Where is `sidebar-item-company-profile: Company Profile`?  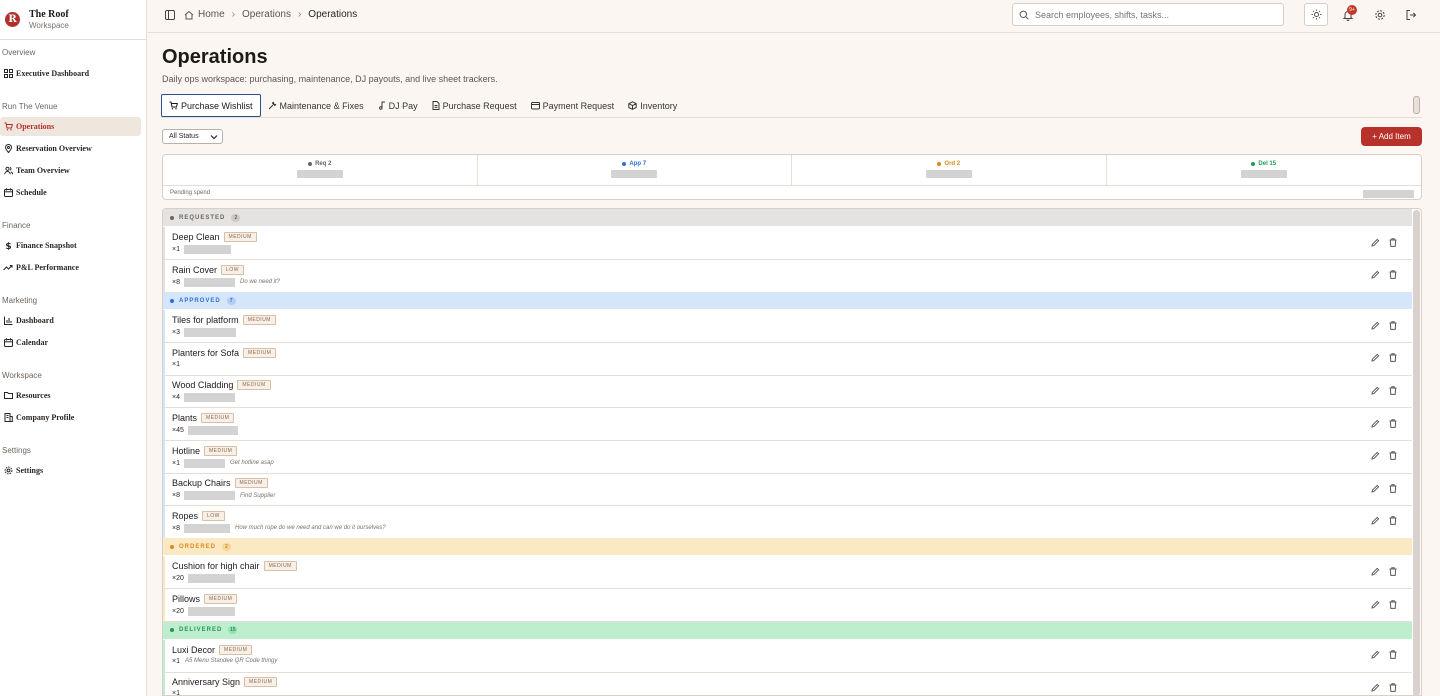
sidebar-item-company-profile: Company Profile is located at coordinates (70, 417).